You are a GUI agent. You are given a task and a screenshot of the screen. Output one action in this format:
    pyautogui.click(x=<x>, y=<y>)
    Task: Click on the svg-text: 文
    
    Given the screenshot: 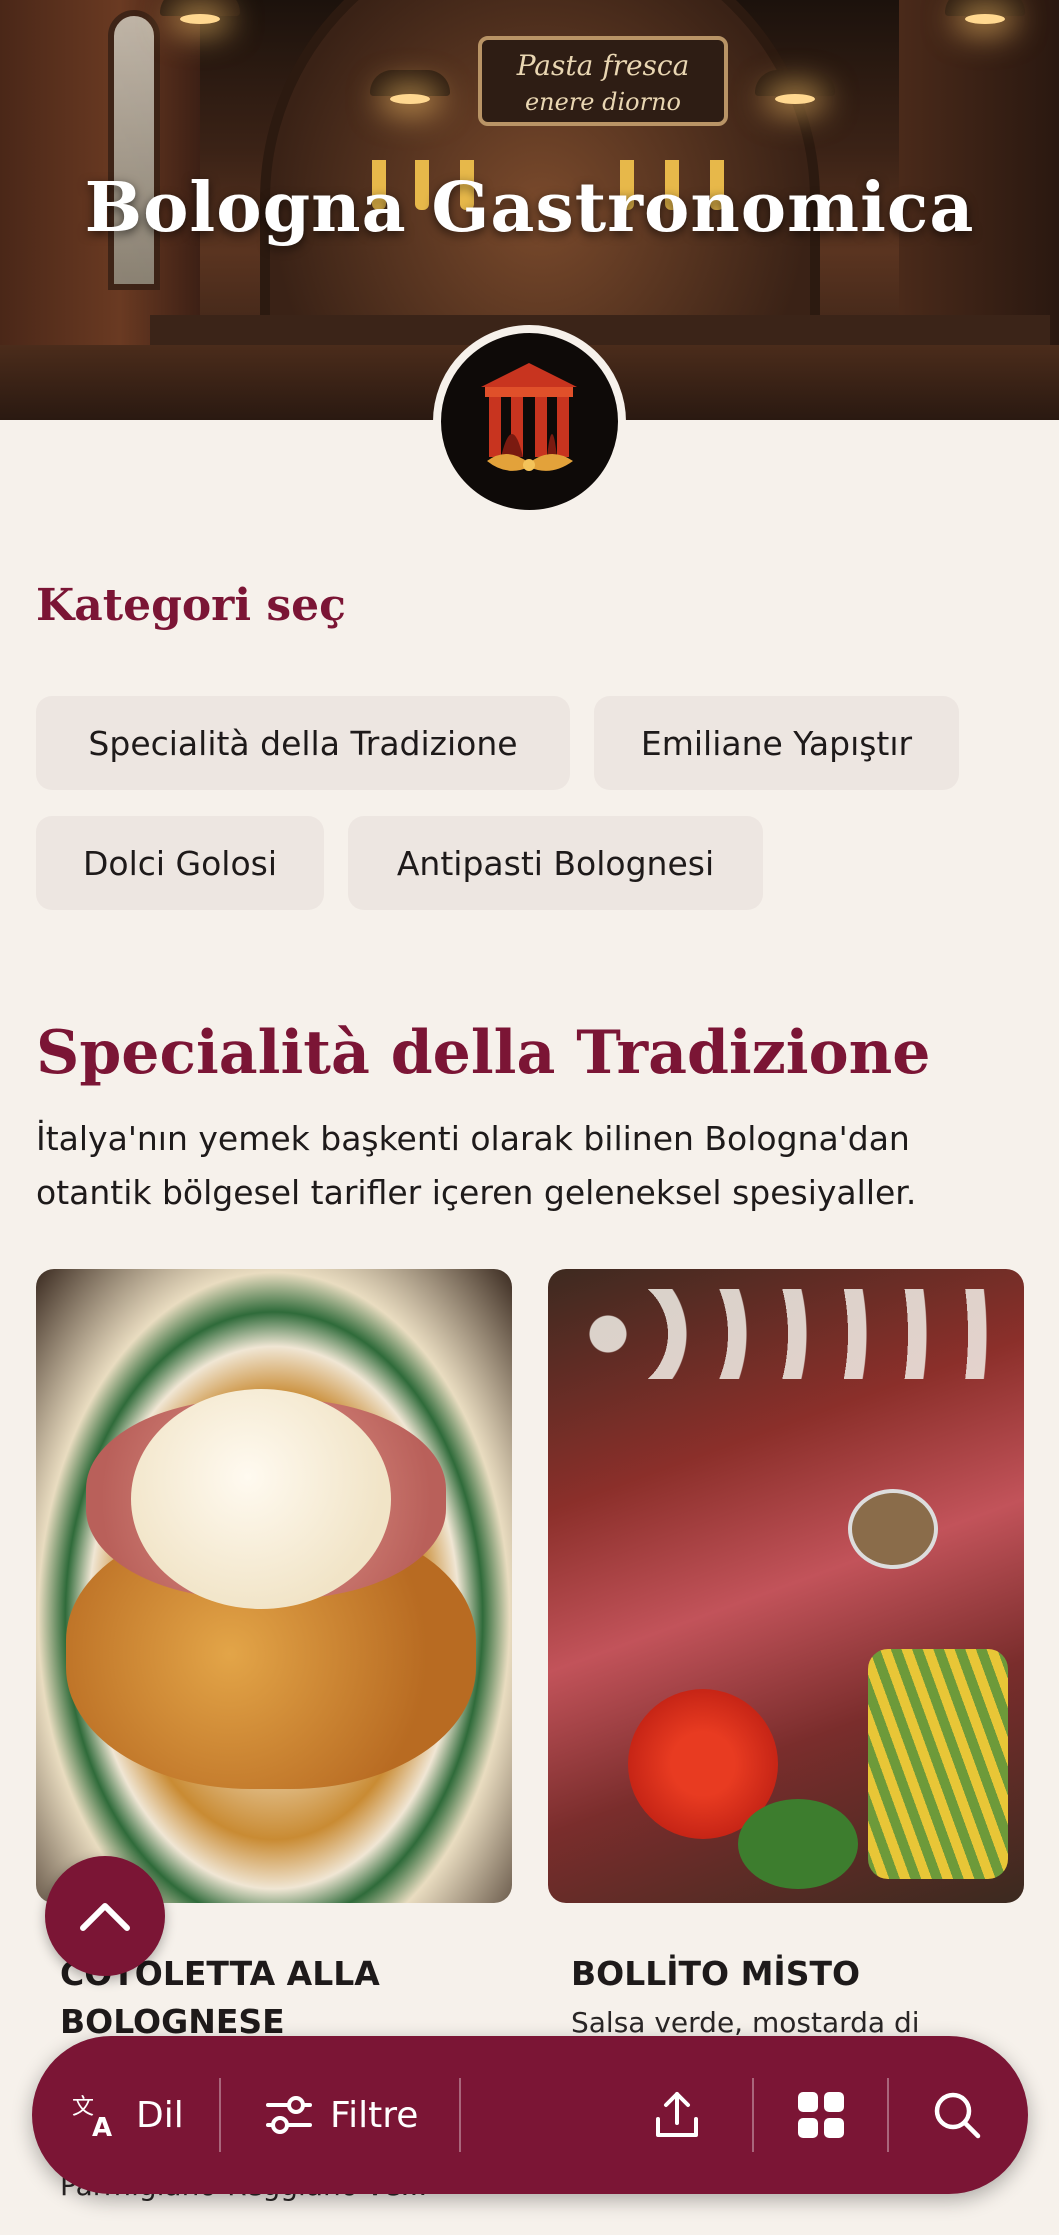 What is the action you would take?
    pyautogui.click(x=83, y=2107)
    